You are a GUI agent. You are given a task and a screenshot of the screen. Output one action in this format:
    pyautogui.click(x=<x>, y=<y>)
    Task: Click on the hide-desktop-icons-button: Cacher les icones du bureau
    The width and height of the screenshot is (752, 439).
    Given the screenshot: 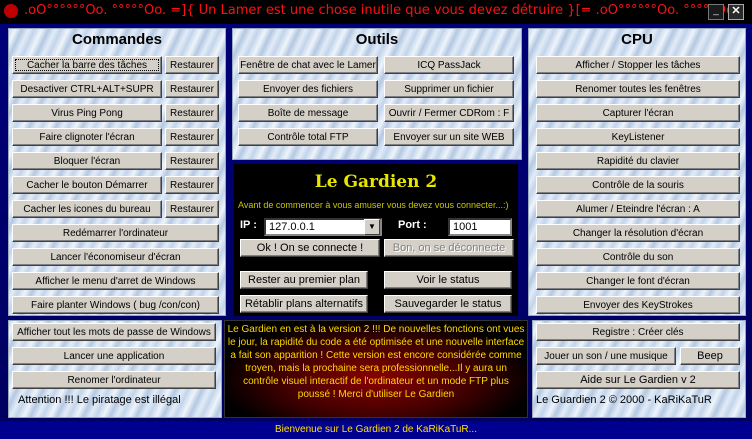 What is the action you would take?
    pyautogui.click(x=87, y=209)
    